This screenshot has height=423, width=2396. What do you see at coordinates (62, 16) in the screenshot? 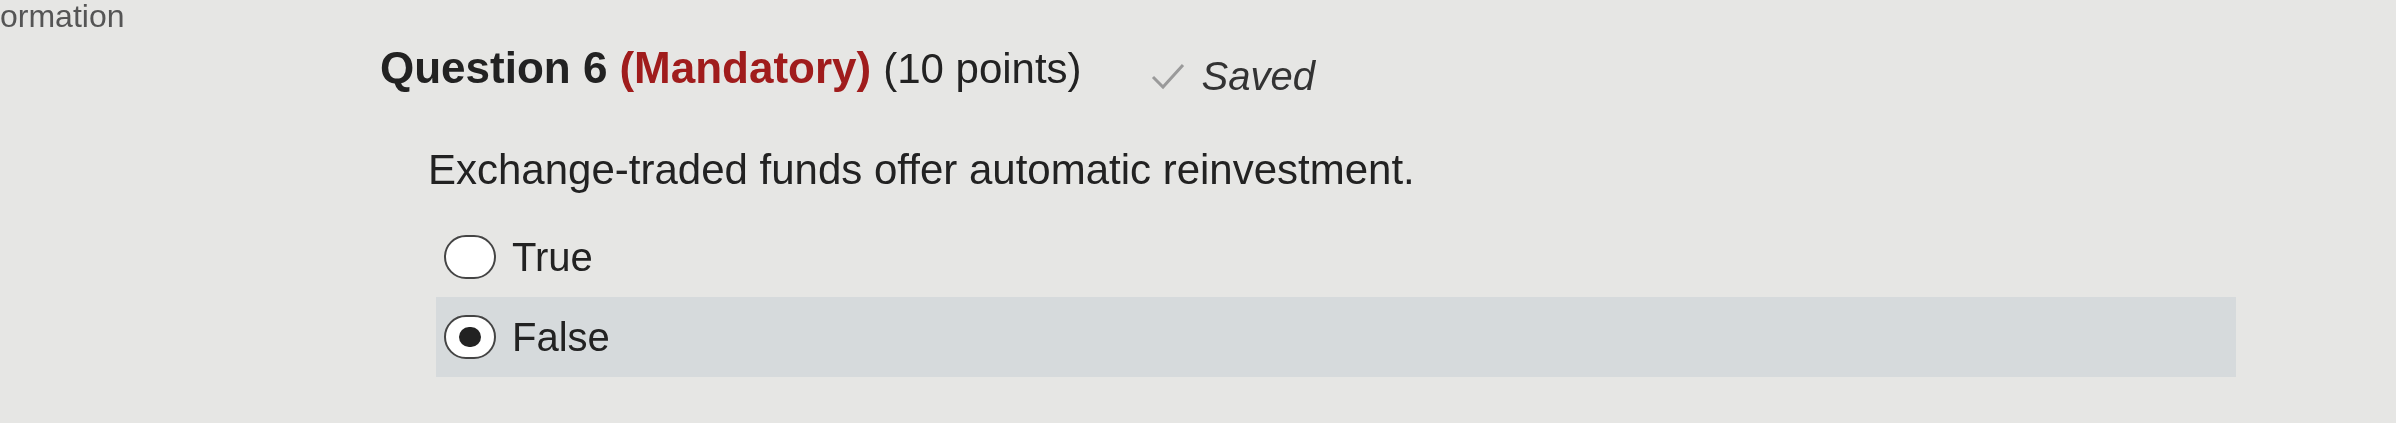
I see `sidebar-label: ormation` at bounding box center [62, 16].